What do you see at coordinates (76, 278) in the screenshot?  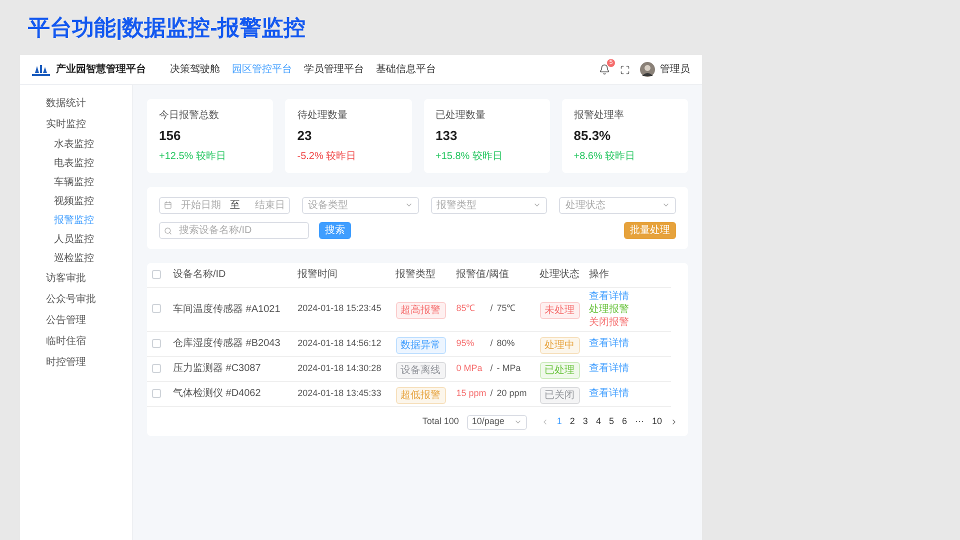 I see `sidebar-item: 访客审批` at bounding box center [76, 278].